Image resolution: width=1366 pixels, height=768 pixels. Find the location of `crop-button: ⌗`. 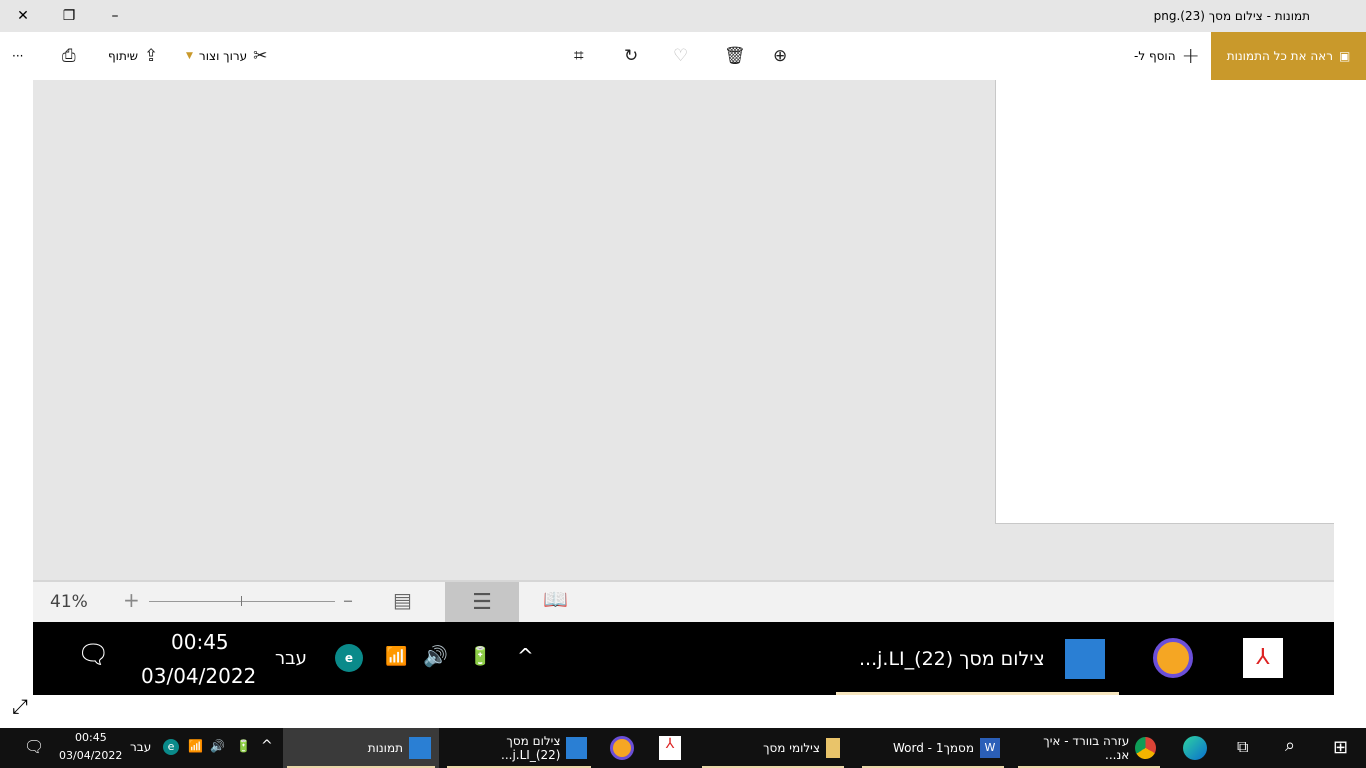

crop-button: ⌗ is located at coordinates (579, 56).